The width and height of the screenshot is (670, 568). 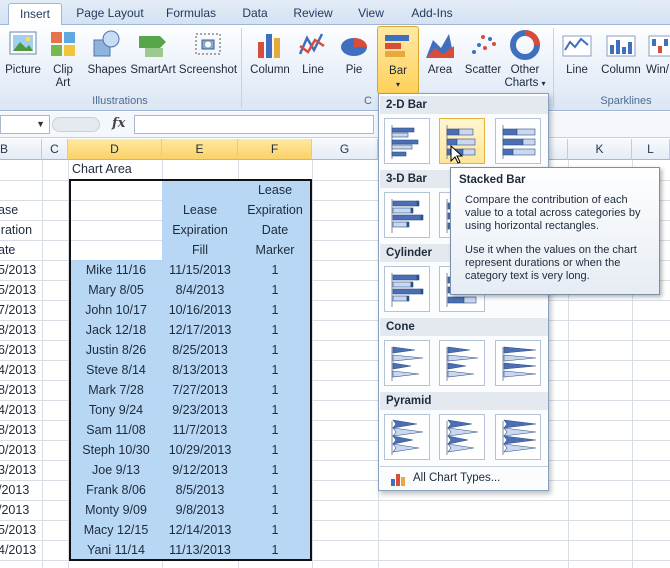 I want to click on pyramid-clustered-option, so click(x=407, y=437).